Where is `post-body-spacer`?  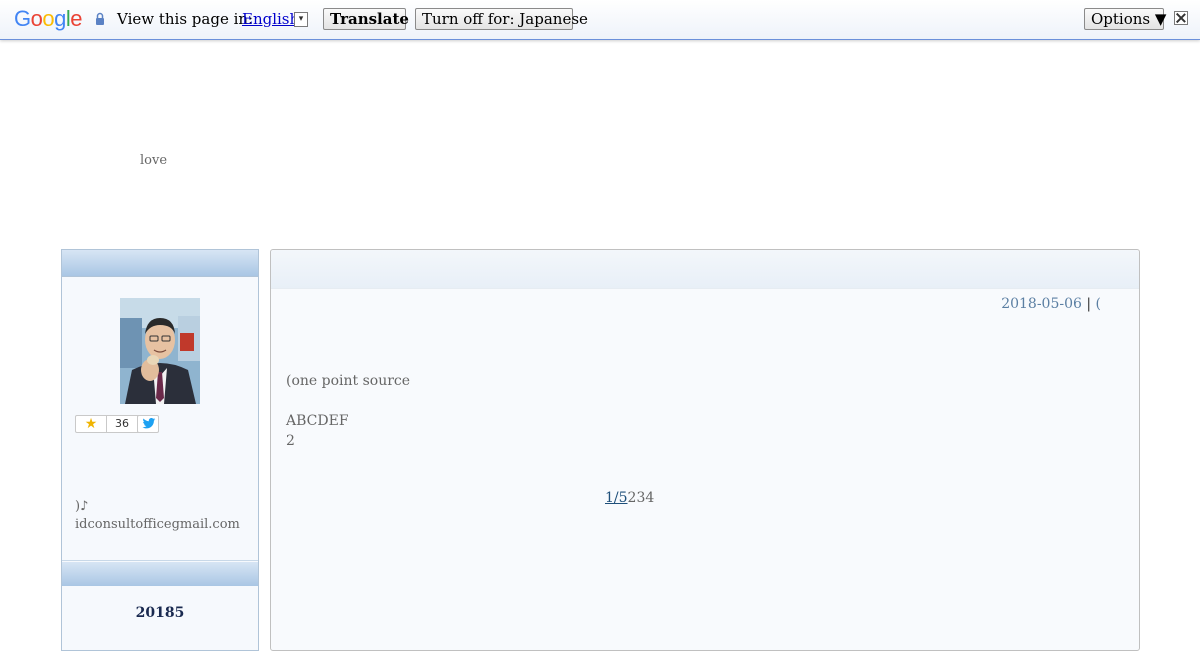
post-body-spacer is located at coordinates (348, 401).